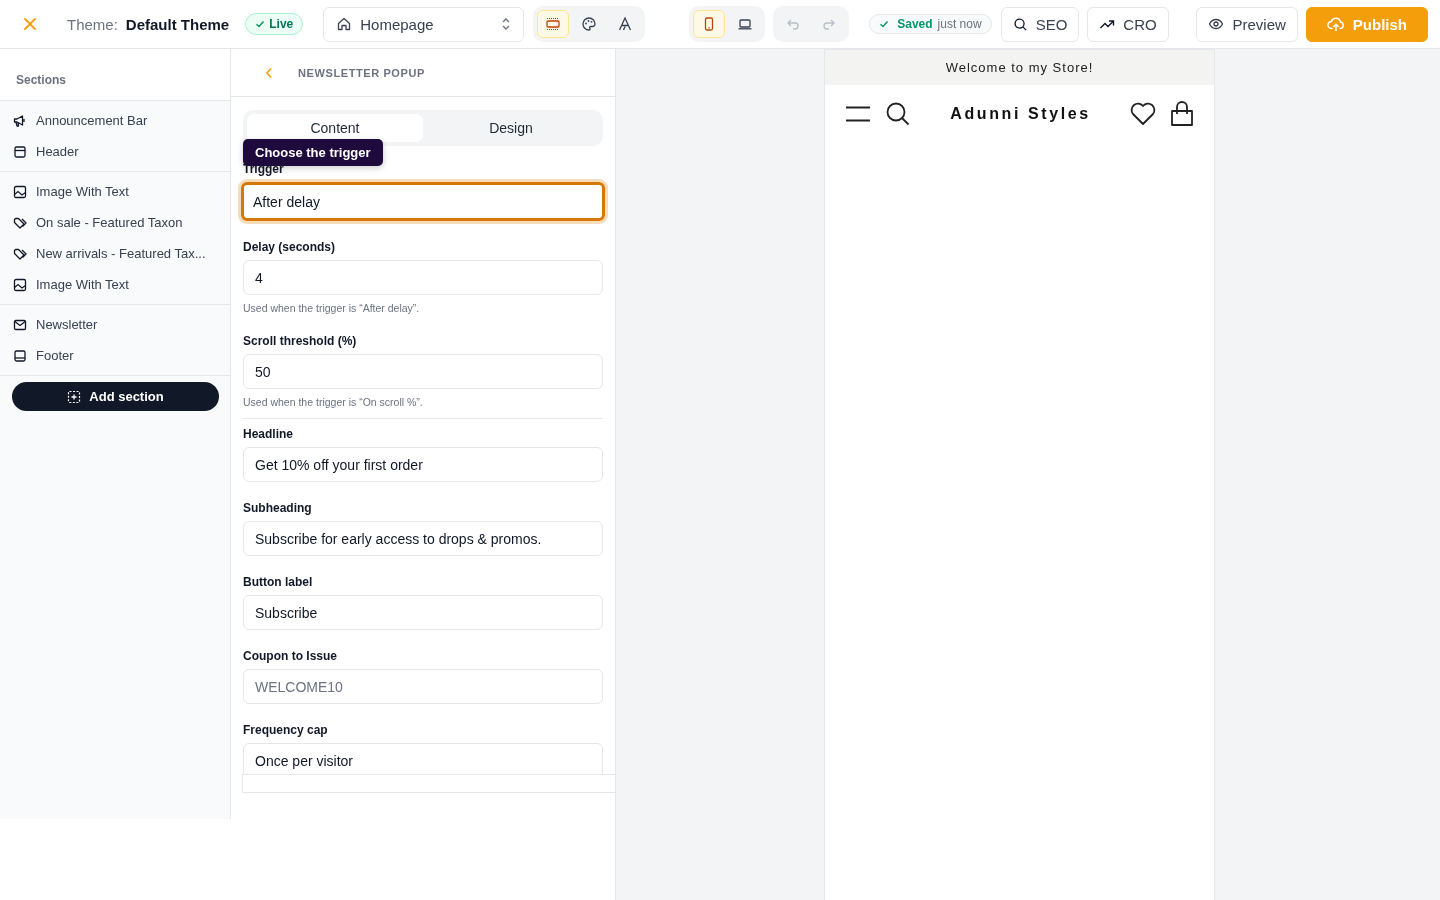 The image size is (1440, 900). I want to click on undo-icon, so click(793, 24).